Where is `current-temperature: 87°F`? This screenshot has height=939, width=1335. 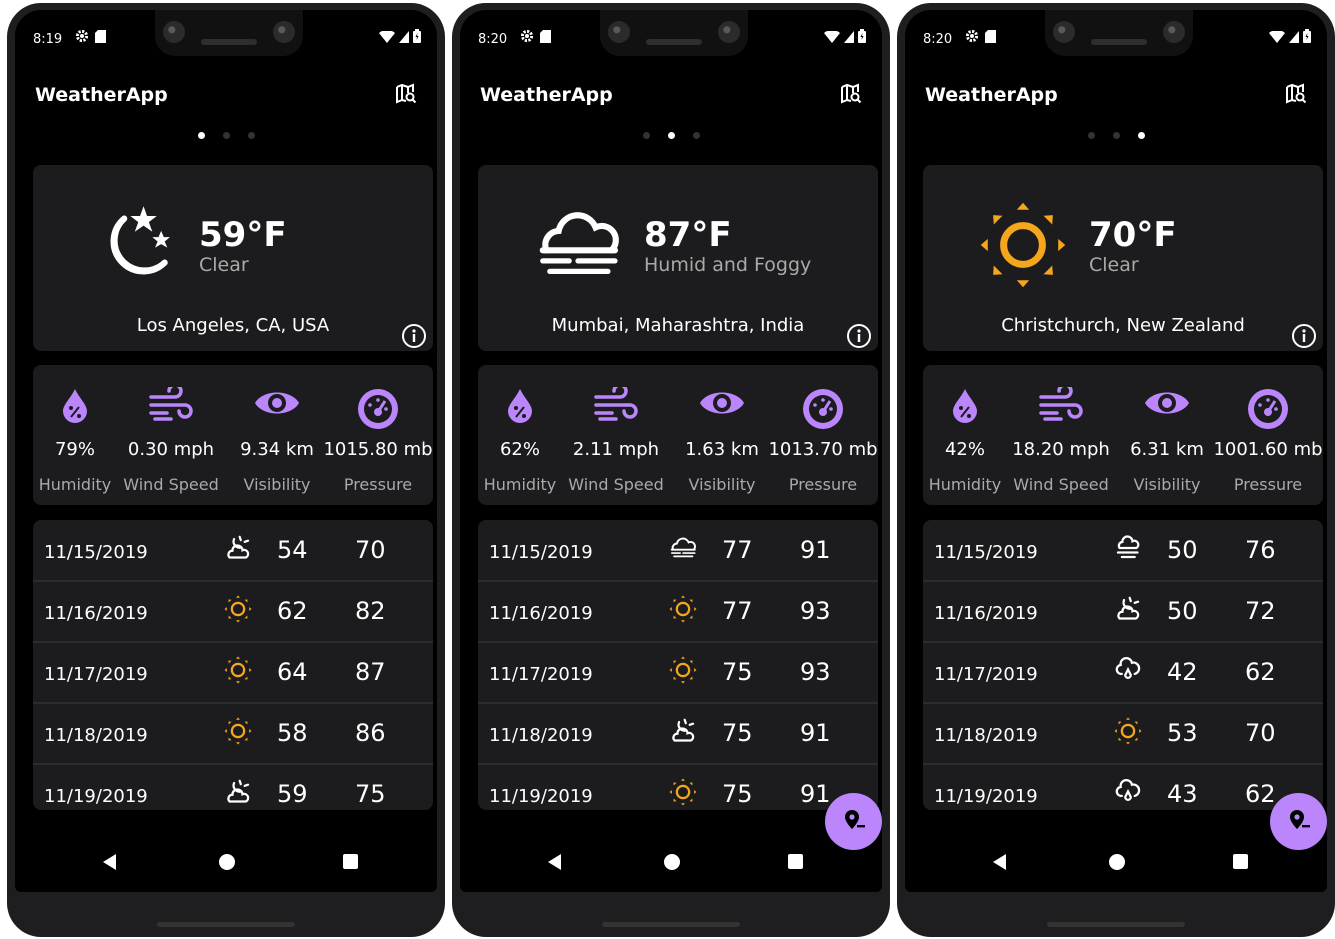
current-temperature: 87°F is located at coordinates (688, 235).